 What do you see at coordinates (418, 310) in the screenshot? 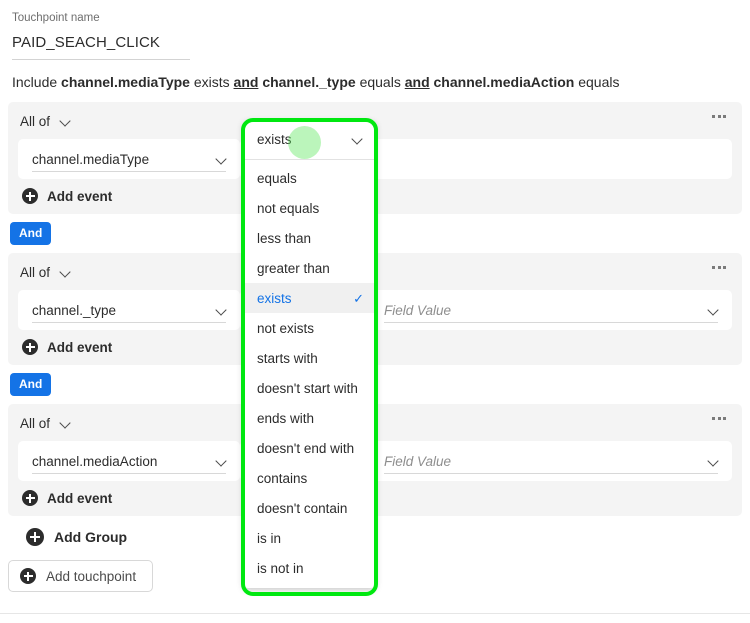
I see `value-placeholder-2: Field Value` at bounding box center [418, 310].